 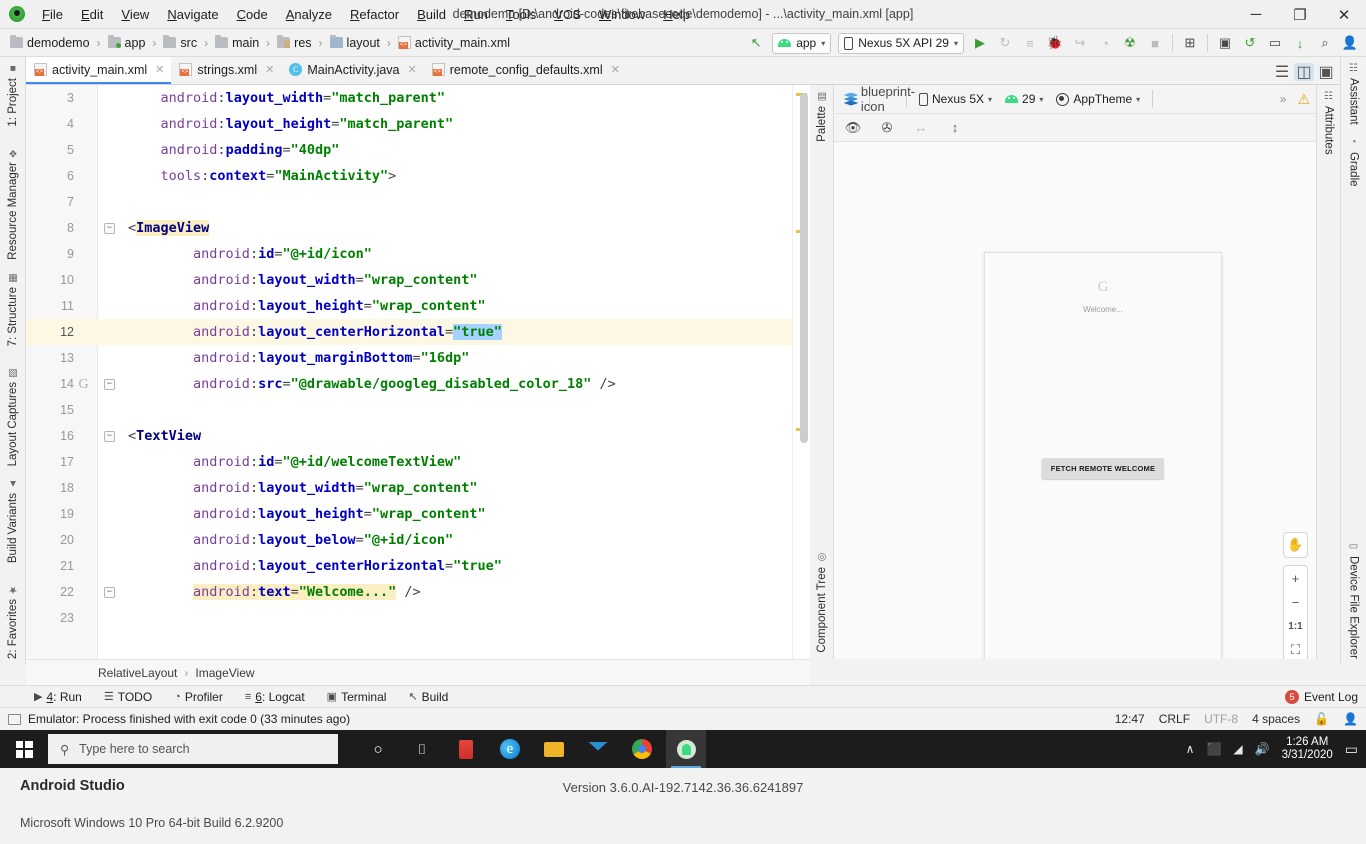 What do you see at coordinates (1321, 696) in the screenshot?
I see `event-log-button: 5 Event Log` at bounding box center [1321, 696].